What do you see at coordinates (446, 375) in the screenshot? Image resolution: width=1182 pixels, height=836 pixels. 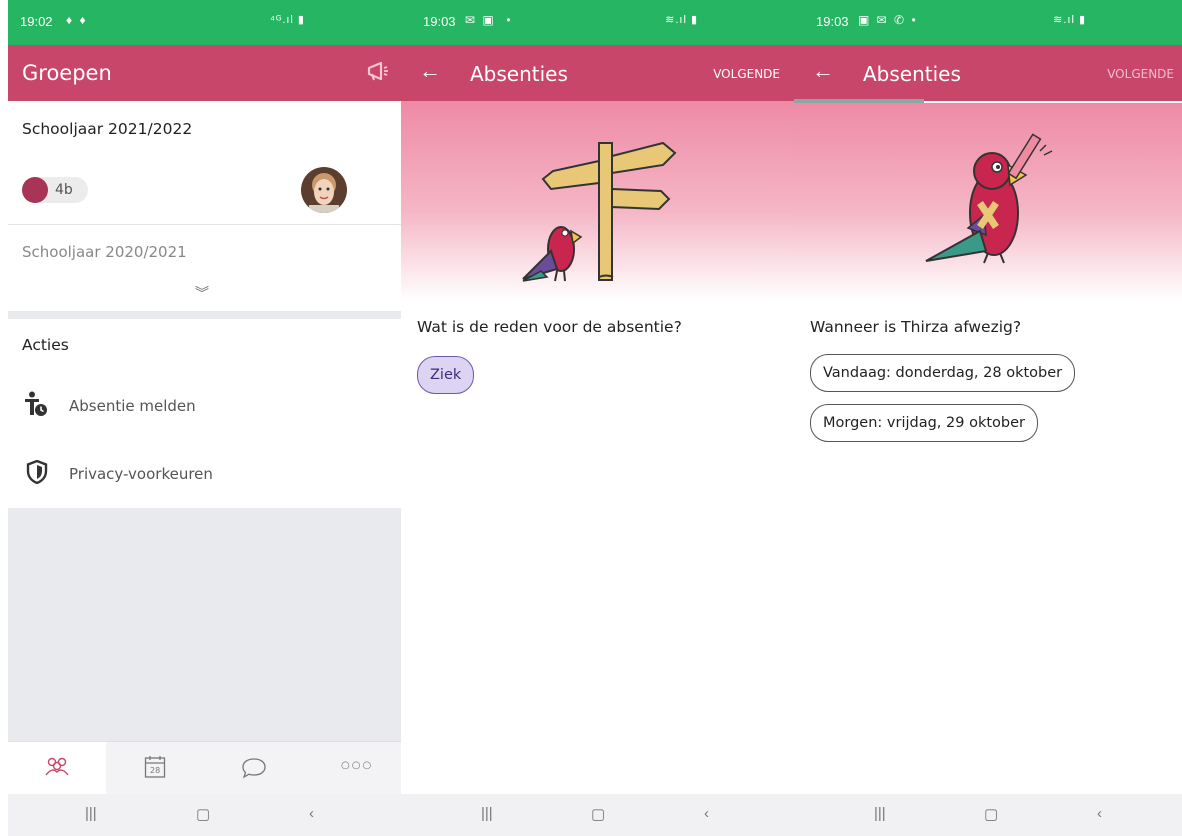 I see `option-chip: Ziek` at bounding box center [446, 375].